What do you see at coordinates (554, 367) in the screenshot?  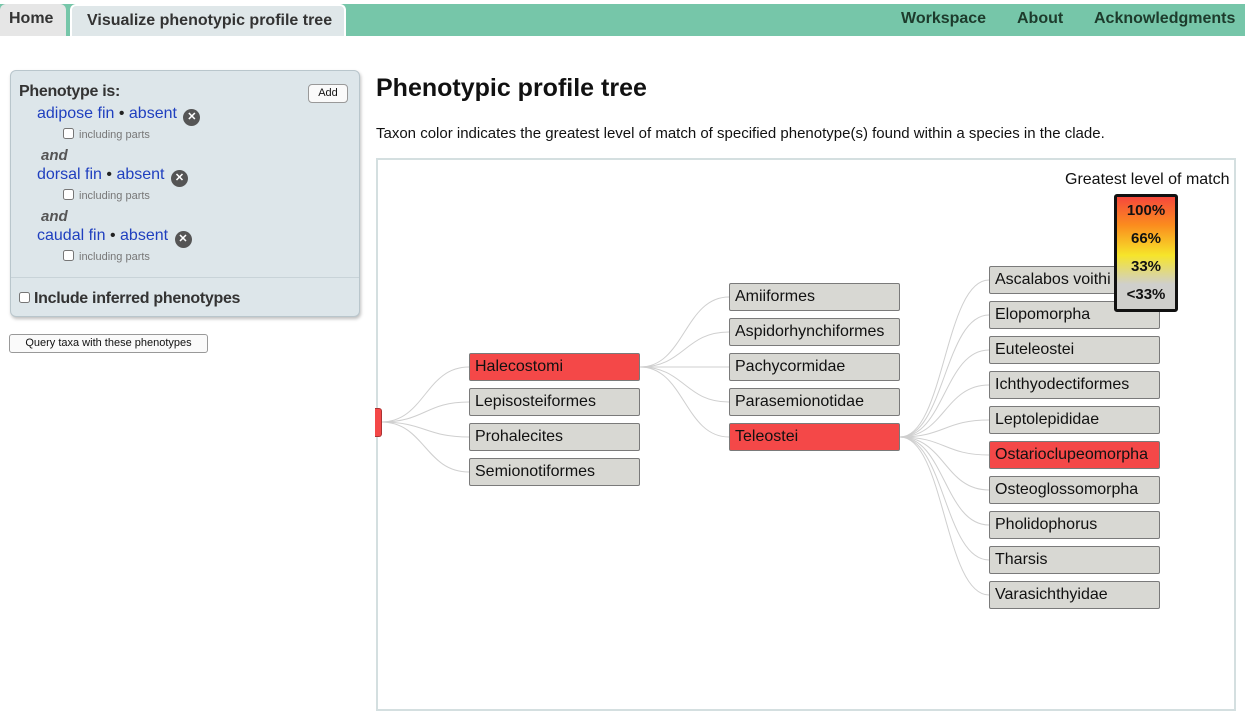 I see `taxon-node: Halecostomi` at bounding box center [554, 367].